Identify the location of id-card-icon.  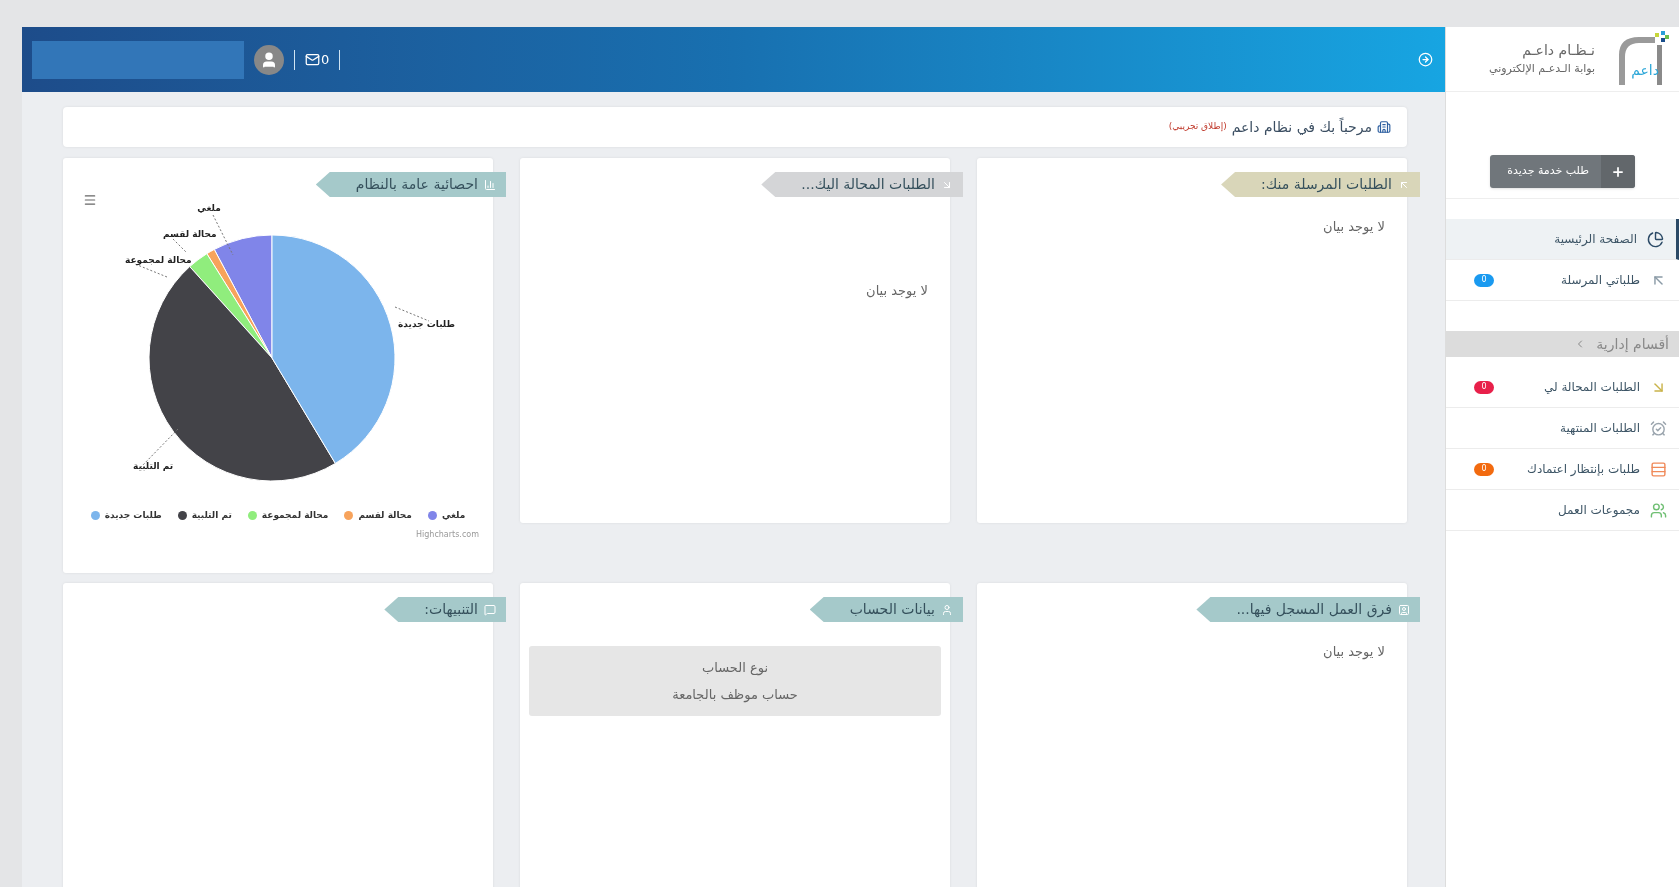
(1404, 609).